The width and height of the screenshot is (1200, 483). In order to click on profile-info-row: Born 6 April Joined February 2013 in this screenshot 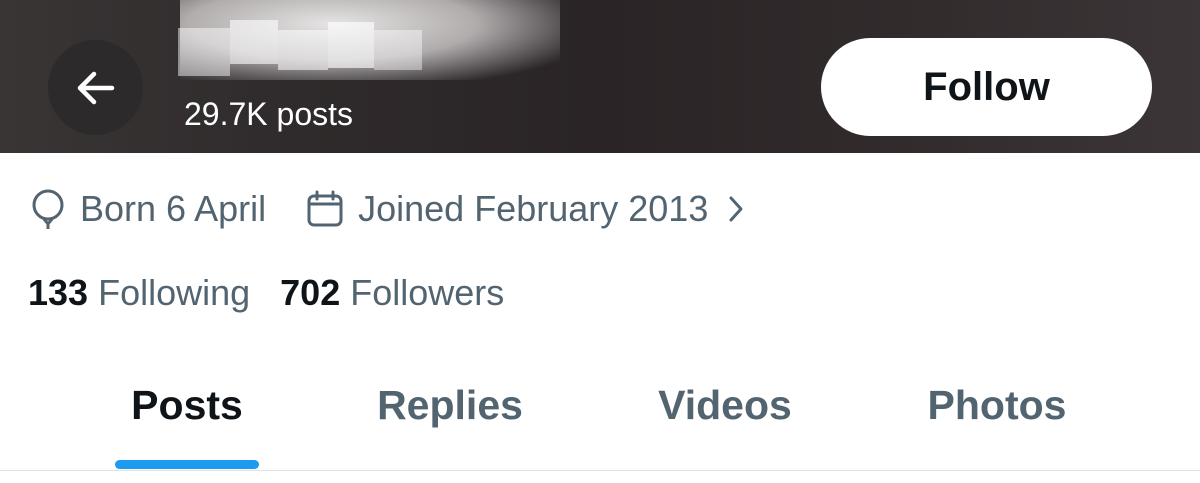, I will do `click(394, 209)`.